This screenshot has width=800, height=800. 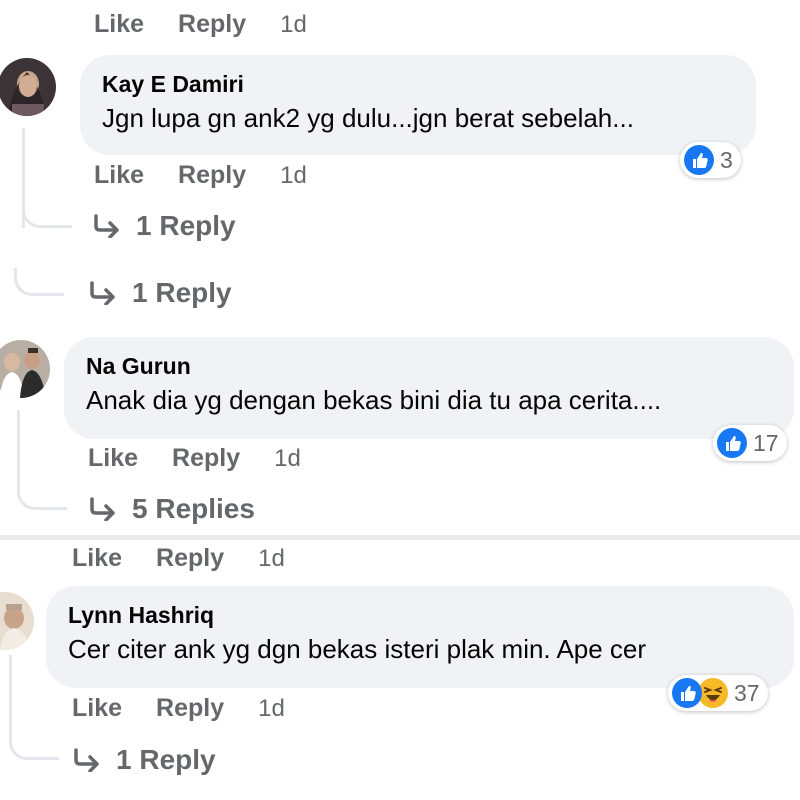 What do you see at coordinates (400, 537) in the screenshot?
I see `divider` at bounding box center [400, 537].